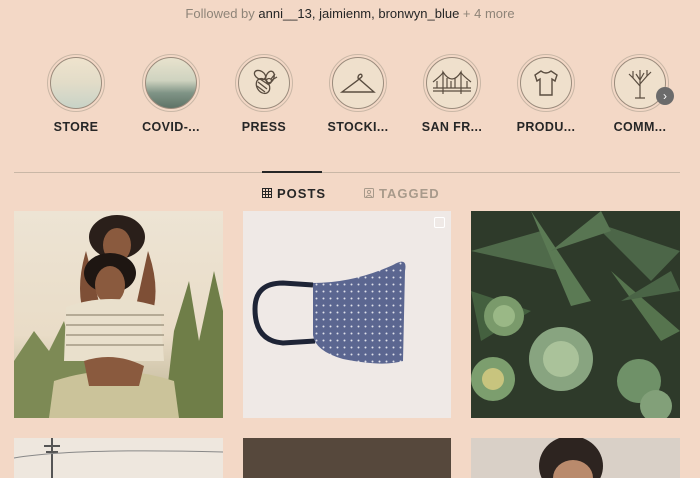 Image resolution: width=700 pixels, height=478 pixels. Describe the element at coordinates (292, 172) in the screenshot. I see `active-tab-indicator` at that location.